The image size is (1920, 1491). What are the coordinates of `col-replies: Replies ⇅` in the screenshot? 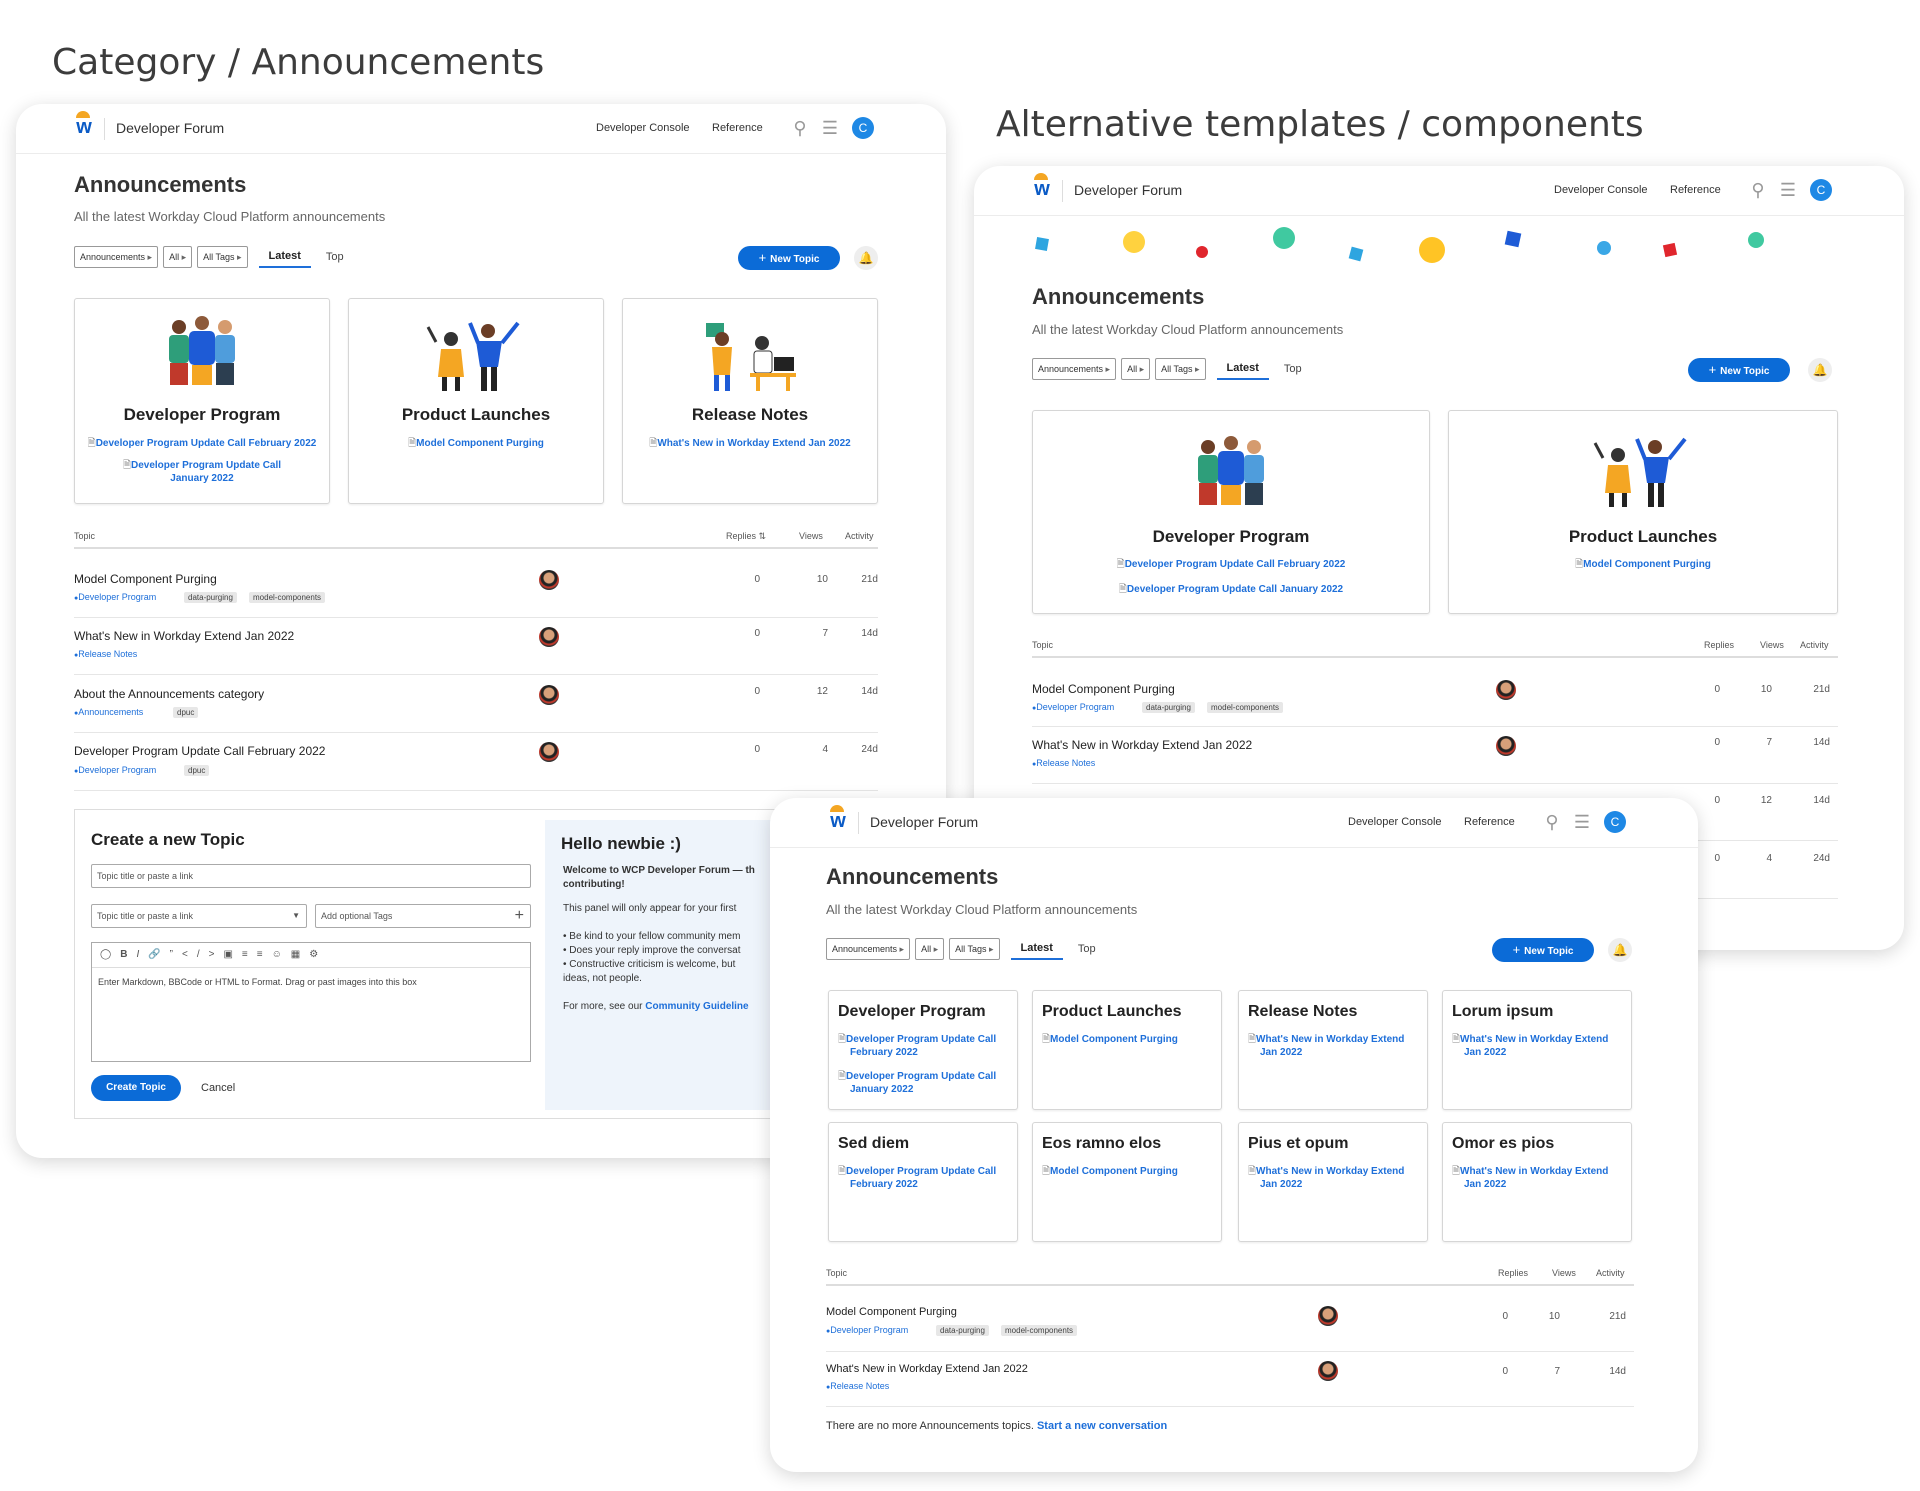 It's located at (746, 536).